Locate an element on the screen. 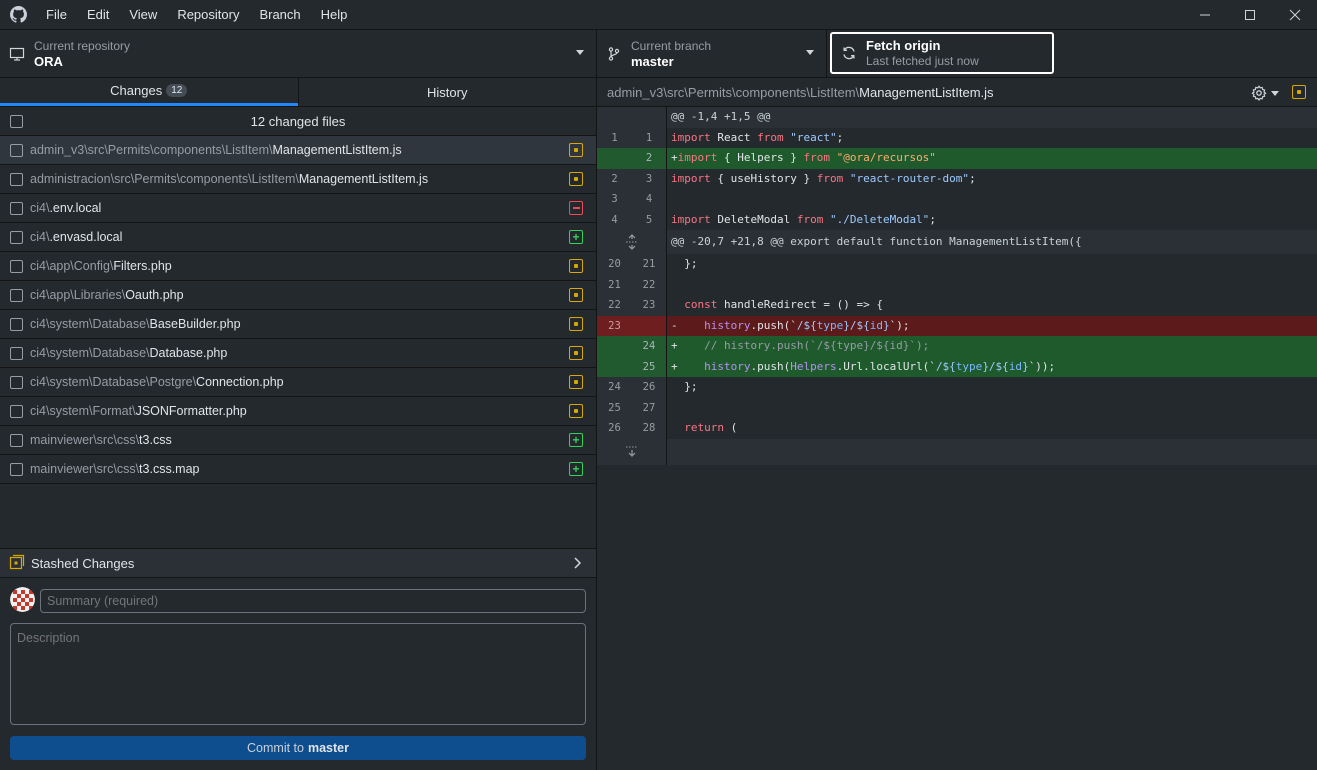  commit-button-branch: master is located at coordinates (328, 748).